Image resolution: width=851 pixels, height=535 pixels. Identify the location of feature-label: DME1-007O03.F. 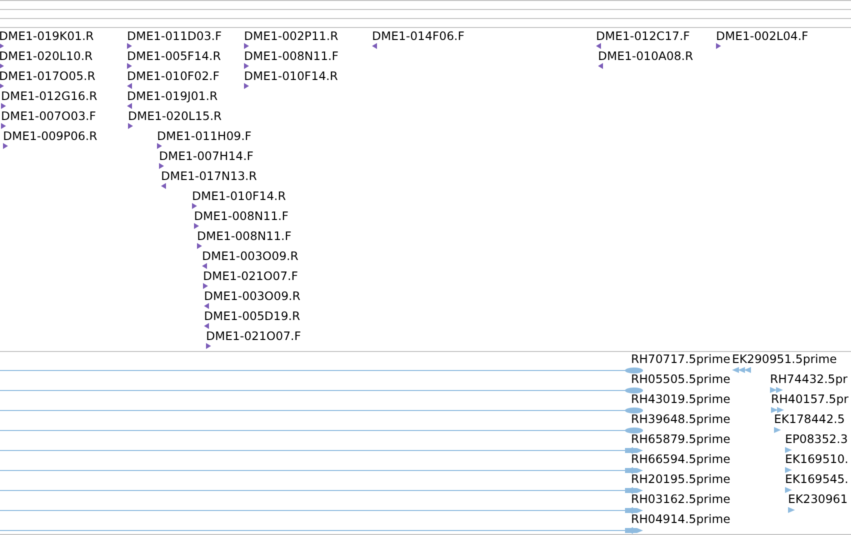
(48, 116).